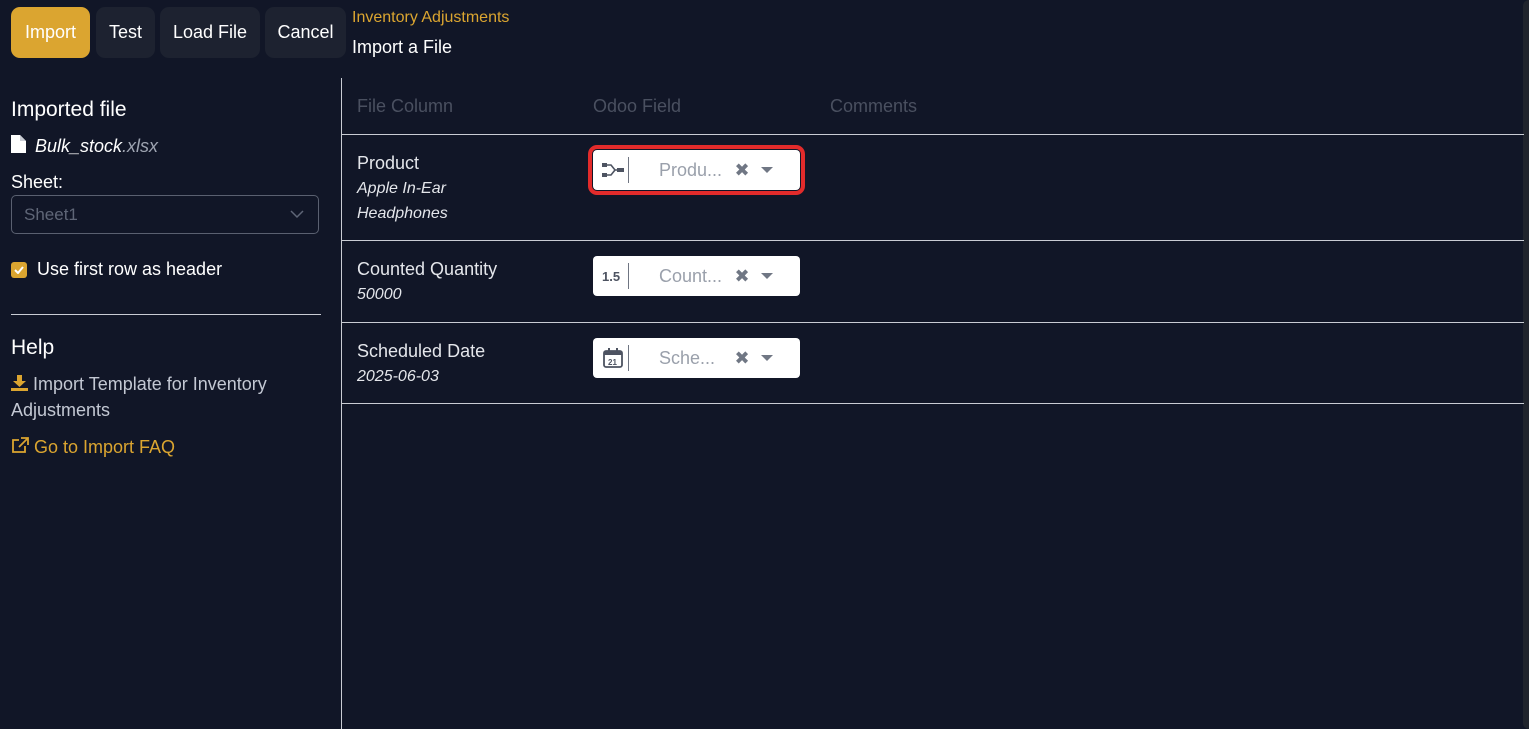 Image resolution: width=1529 pixels, height=729 pixels. I want to click on check-icon, so click(19, 269).